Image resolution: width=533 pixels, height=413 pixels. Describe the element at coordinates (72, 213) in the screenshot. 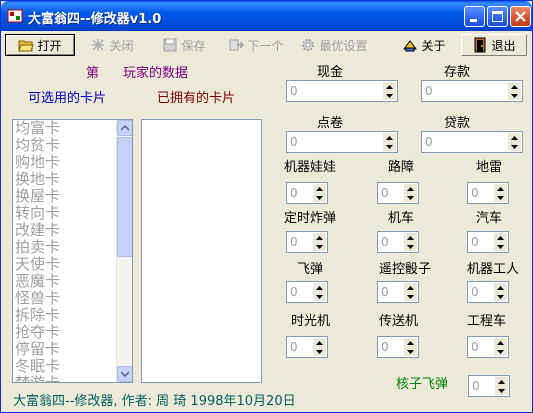

I see `list-item: 转向卡` at that location.